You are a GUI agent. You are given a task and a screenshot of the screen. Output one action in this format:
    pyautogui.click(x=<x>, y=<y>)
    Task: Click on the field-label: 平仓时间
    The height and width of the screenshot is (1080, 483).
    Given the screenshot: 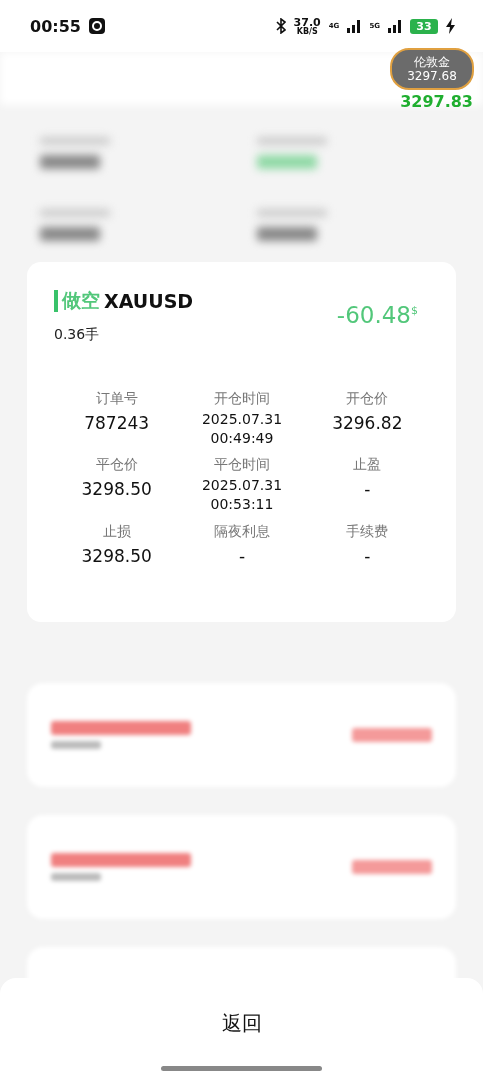 What is the action you would take?
    pyautogui.click(x=242, y=465)
    